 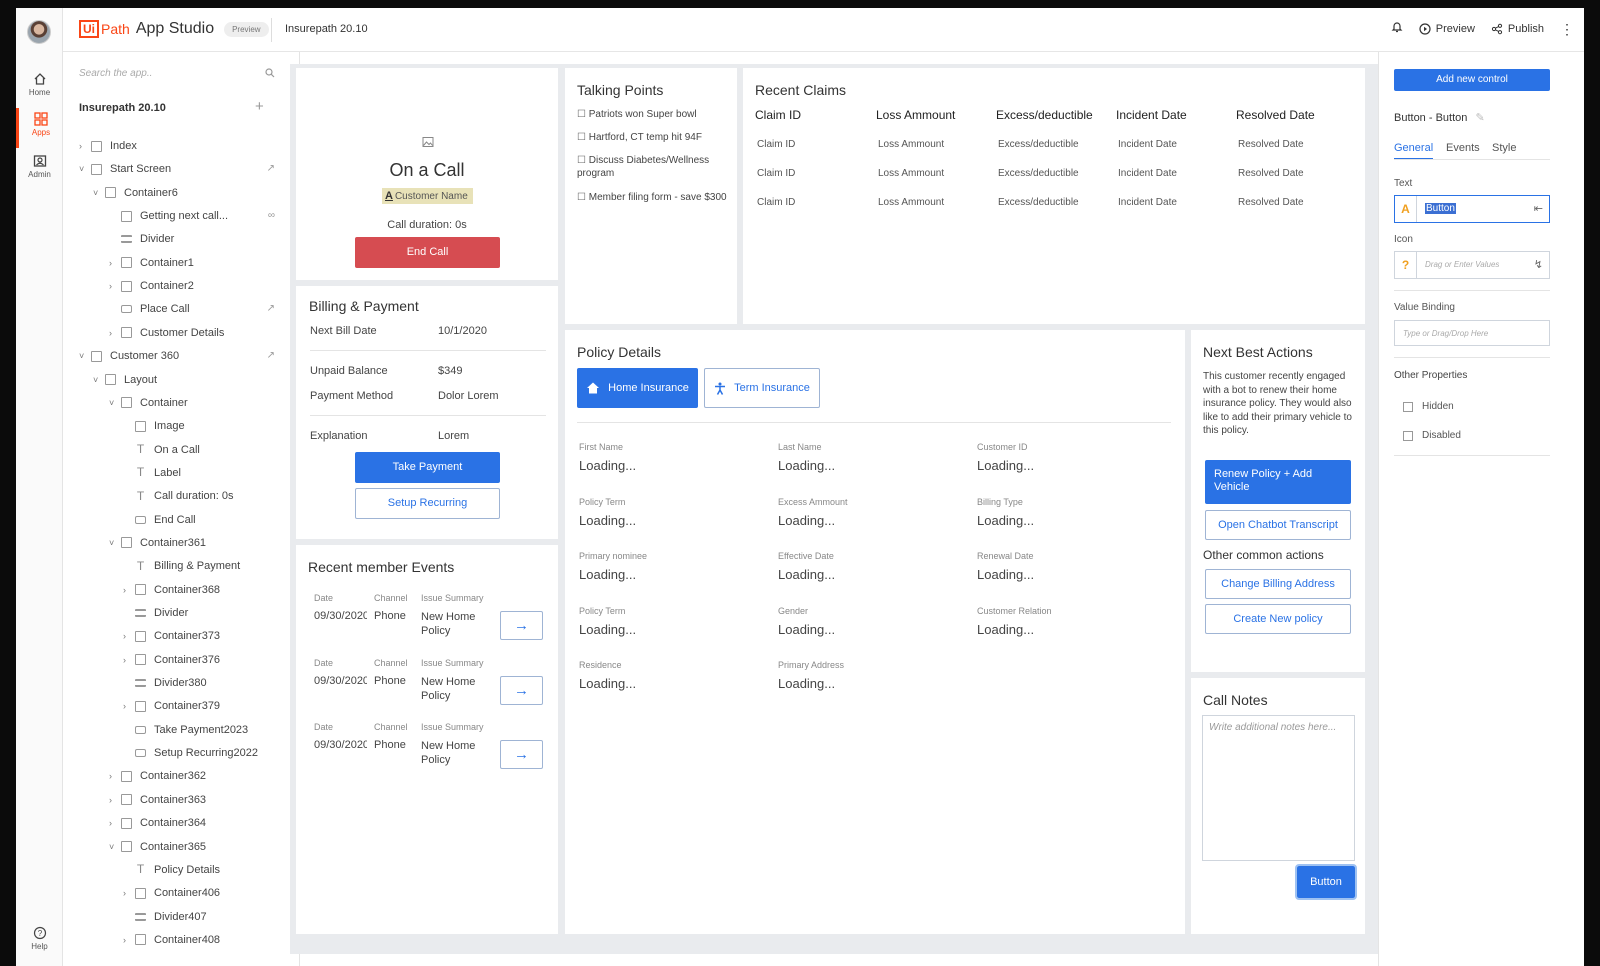 I want to click on tree-item: › Container364, so click(x=192, y=823).